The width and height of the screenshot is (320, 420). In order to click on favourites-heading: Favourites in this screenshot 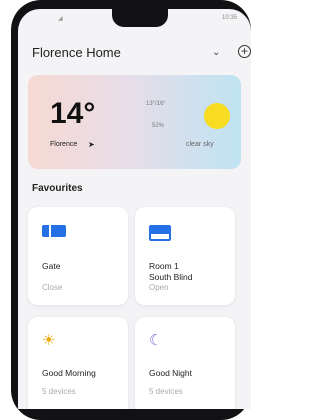, I will do `click(57, 188)`.